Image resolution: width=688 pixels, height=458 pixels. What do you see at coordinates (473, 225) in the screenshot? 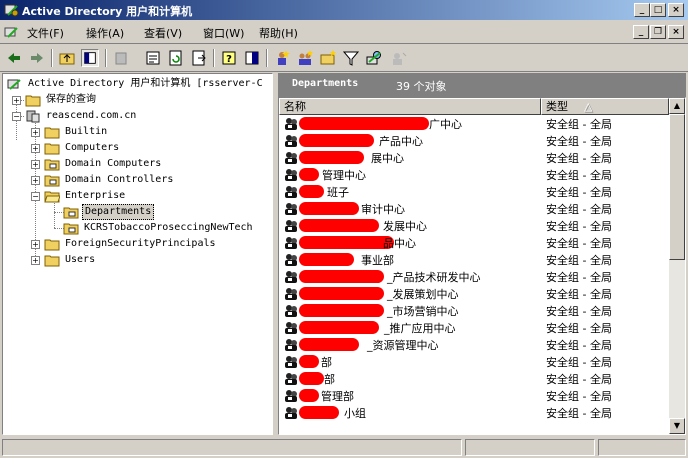
I see `list-item: 发展中心 安全组 - 全局` at bounding box center [473, 225].